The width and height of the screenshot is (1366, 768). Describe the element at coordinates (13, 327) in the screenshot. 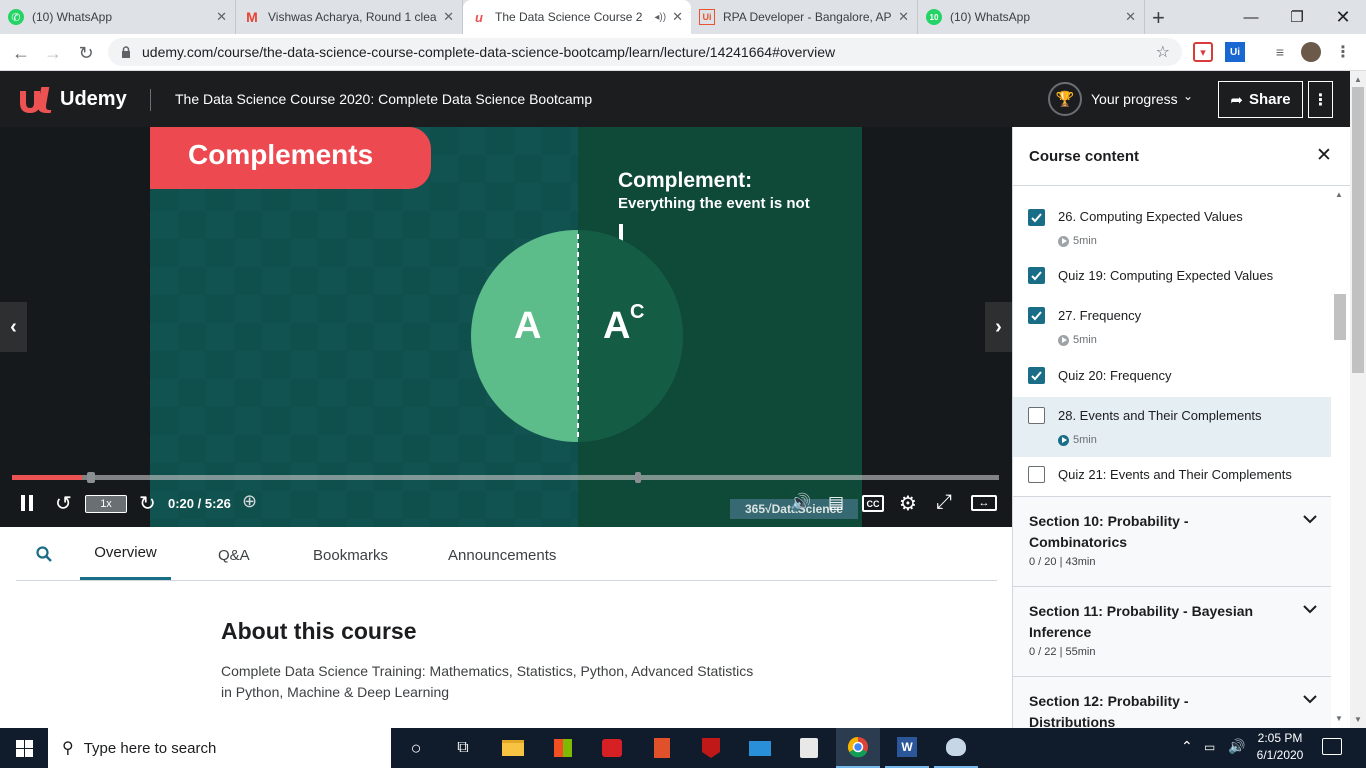

I see `previous-lecture-button: ‹` at that location.